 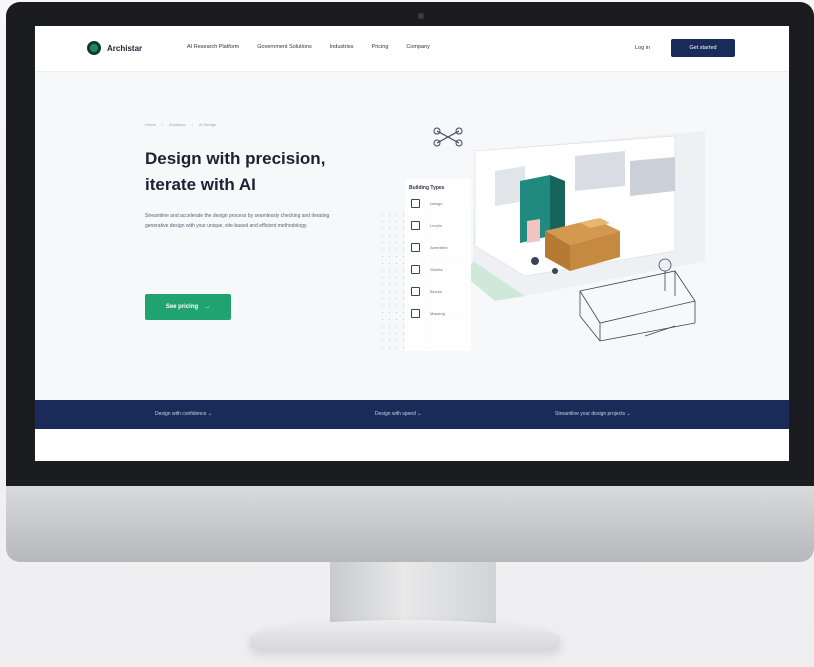 I want to click on band-link-label: Design with confidence, so click(x=181, y=414).